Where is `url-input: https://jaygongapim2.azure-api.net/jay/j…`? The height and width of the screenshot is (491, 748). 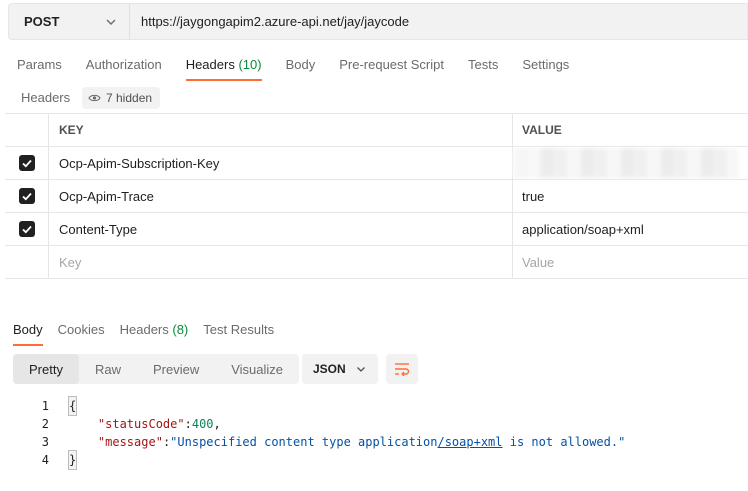 url-input: https://jaygongapim2.azure-api.net/jay/j… is located at coordinates (438, 21).